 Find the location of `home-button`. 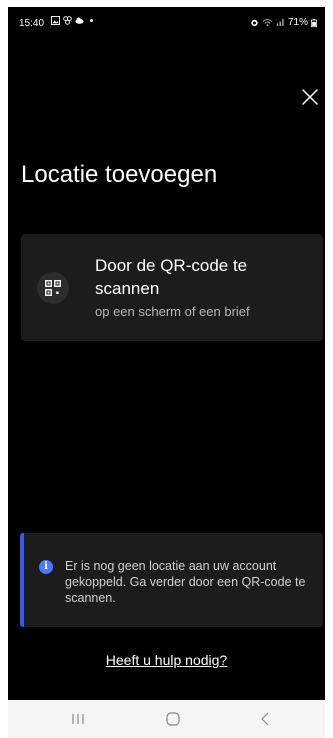

home-button is located at coordinates (173, 719).